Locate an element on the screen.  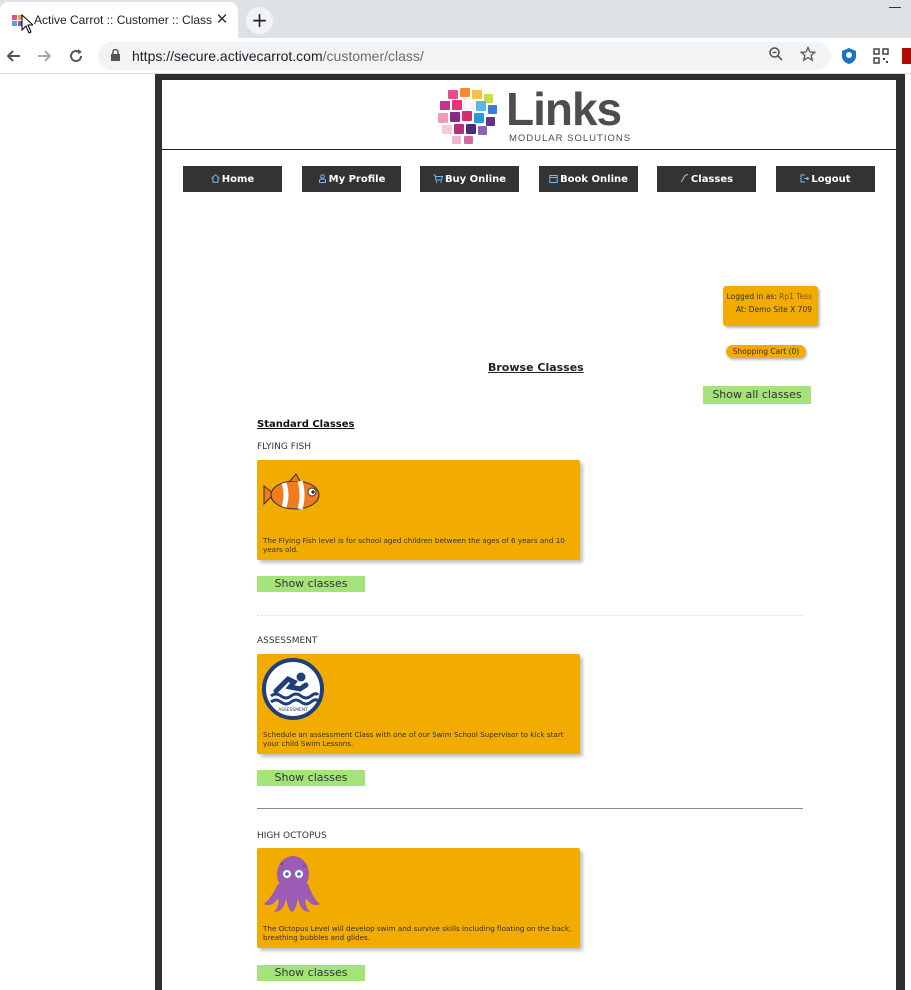
logged-in-label: Logged in as: is located at coordinates (751, 296).